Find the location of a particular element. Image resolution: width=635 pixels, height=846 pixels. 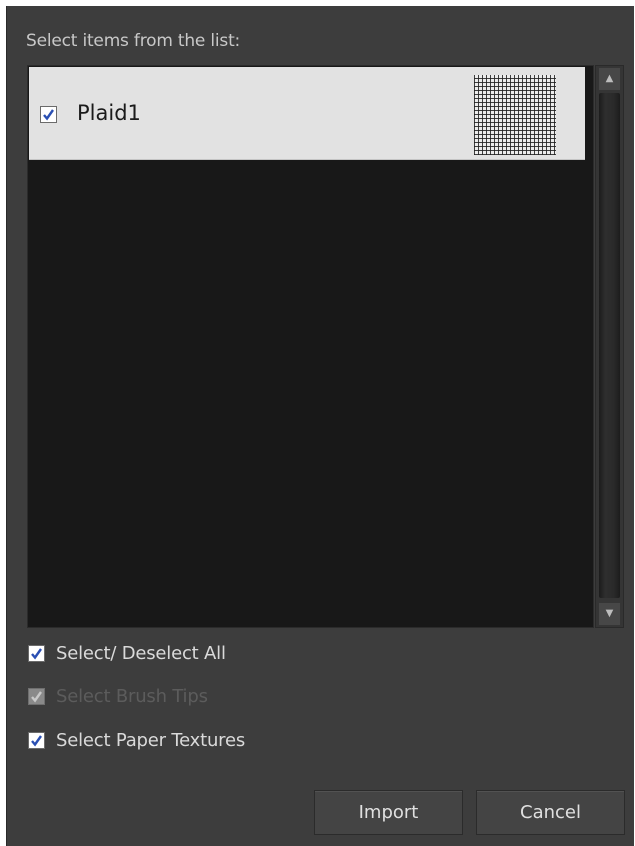

scroll-down-arrow-icon: ▼ is located at coordinates (609, 614).